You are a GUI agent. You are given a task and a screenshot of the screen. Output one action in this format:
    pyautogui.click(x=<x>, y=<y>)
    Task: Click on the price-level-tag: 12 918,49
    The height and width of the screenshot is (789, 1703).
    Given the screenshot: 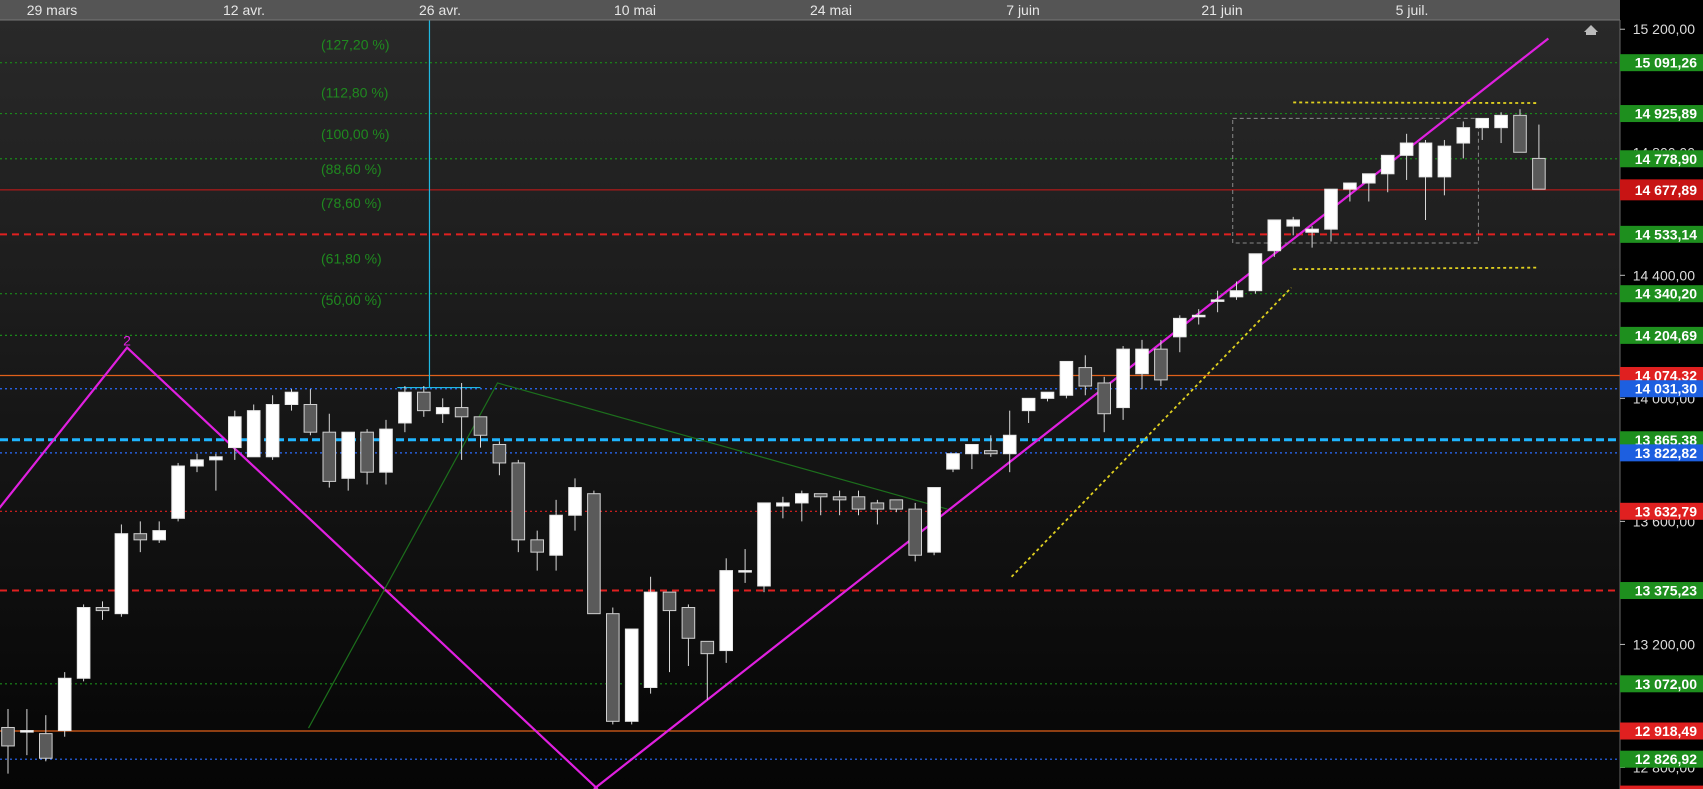 What is the action you would take?
    pyautogui.click(x=1666, y=731)
    